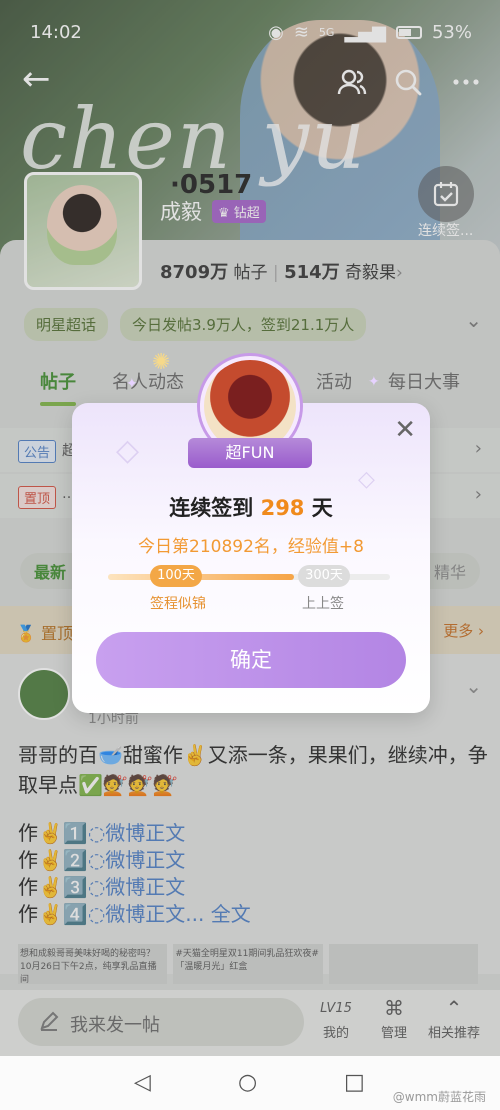 The width and height of the screenshot is (500, 1110). Describe the element at coordinates (282, 508) in the screenshot. I see `streak-days: 298` at that location.